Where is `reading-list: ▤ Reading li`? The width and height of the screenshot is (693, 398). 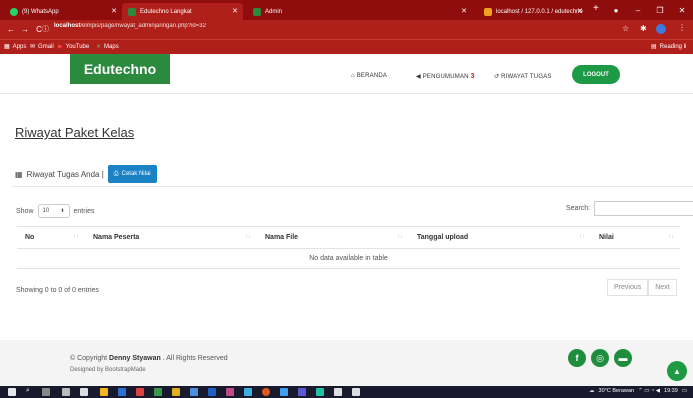
reading-list: ▤ Reading li is located at coordinates (669, 47).